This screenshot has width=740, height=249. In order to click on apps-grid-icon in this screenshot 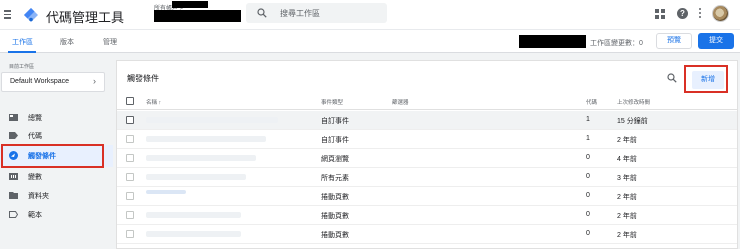, I will do `click(660, 14)`.